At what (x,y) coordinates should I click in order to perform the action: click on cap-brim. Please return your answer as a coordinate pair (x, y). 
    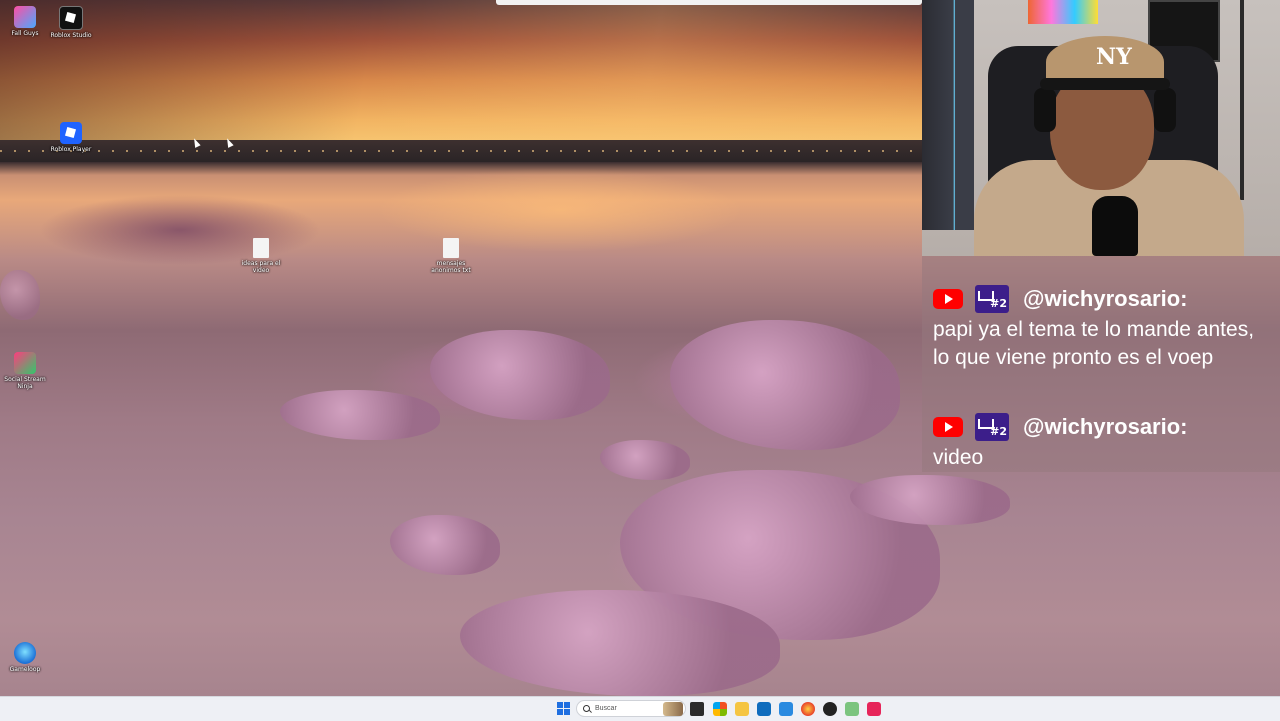
    Looking at the image, I should click on (1105, 84).